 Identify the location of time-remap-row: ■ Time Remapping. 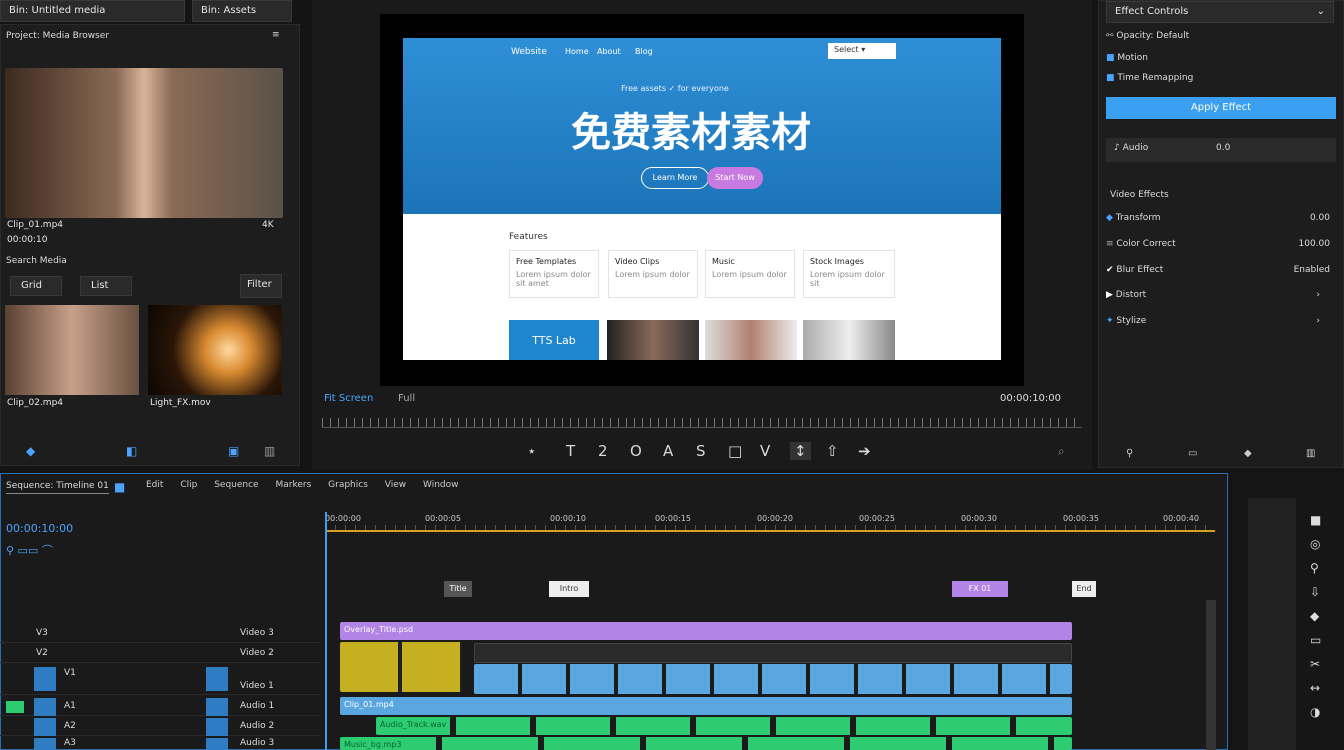
(1222, 84).